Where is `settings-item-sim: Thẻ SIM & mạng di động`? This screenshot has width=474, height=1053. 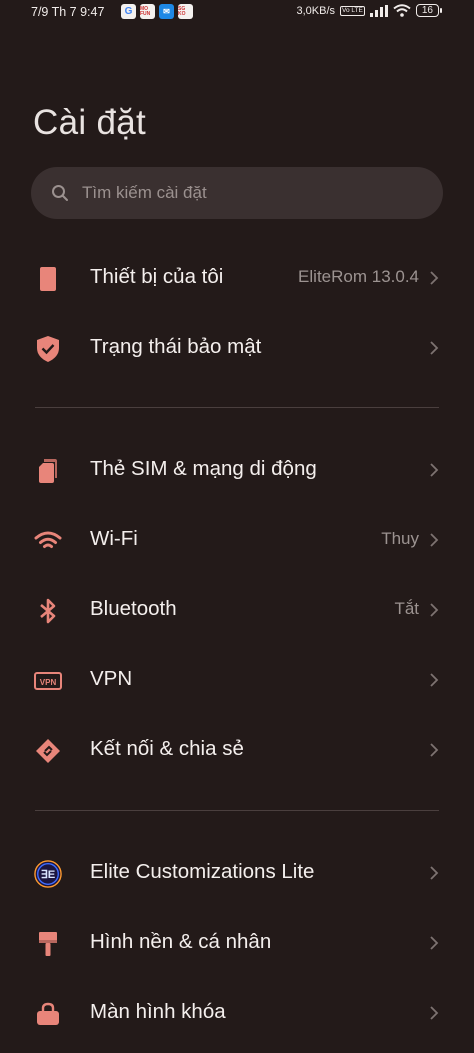 settings-item-sim: Thẻ SIM & mạng di động is located at coordinates (237, 470).